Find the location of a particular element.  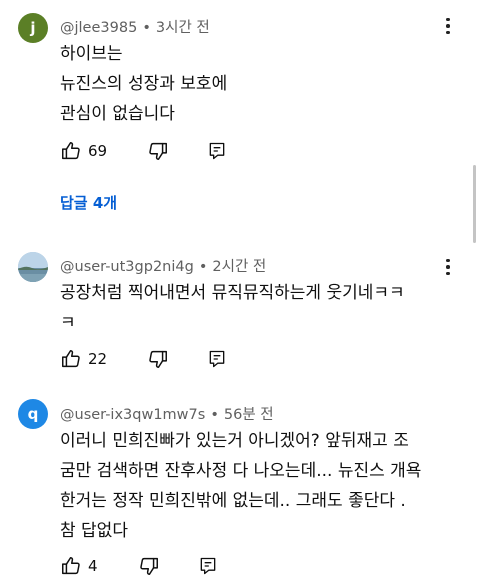

timestamp: 56분 전 is located at coordinates (249, 415).